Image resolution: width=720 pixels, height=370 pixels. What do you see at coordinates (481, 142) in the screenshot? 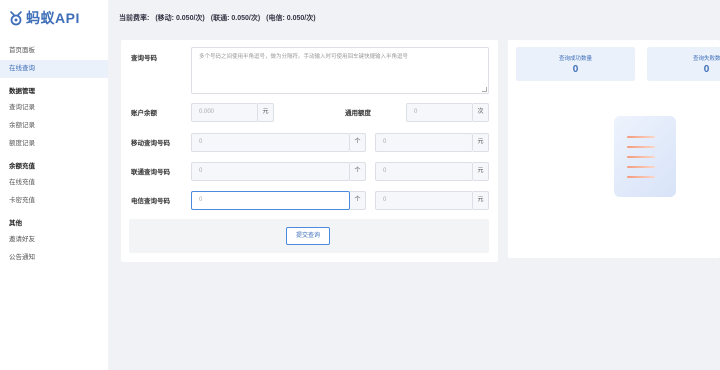
I see `mobile-cost-unit: 元` at bounding box center [481, 142].